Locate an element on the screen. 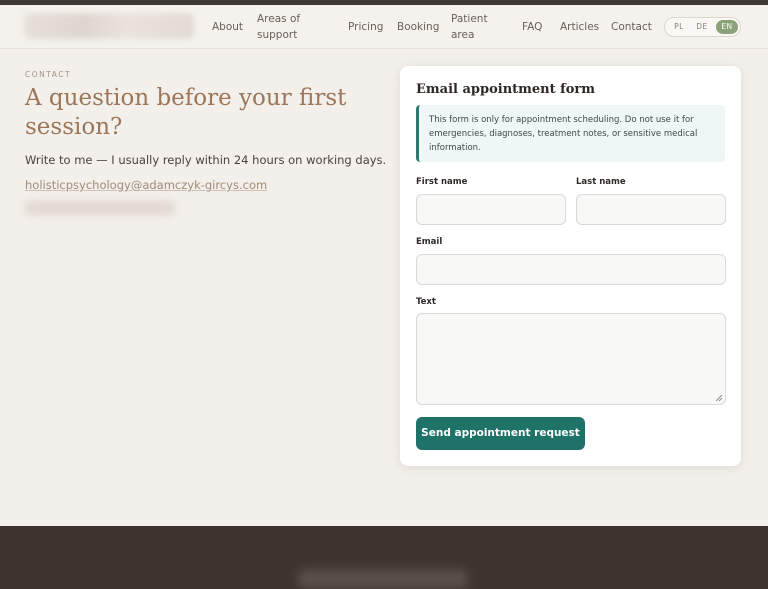 The width and height of the screenshot is (768, 589). nav-link-areas-of-support: Areas of support is located at coordinates (287, 27).